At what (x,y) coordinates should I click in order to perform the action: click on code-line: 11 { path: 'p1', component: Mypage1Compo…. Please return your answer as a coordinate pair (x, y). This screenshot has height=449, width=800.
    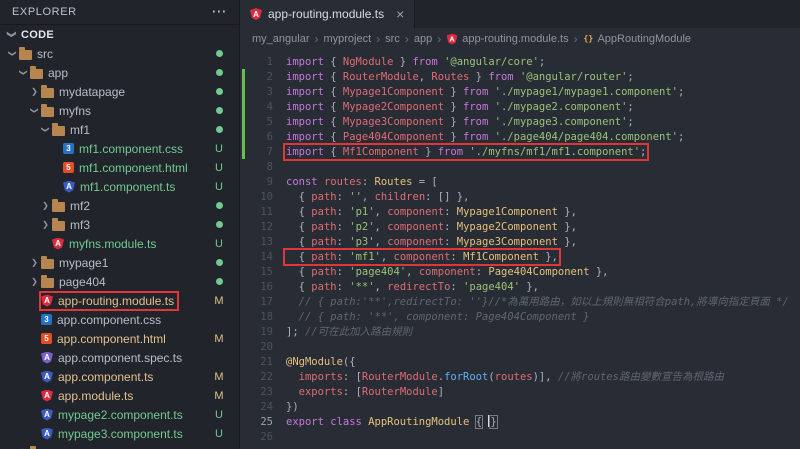
    Looking at the image, I should click on (520, 211).